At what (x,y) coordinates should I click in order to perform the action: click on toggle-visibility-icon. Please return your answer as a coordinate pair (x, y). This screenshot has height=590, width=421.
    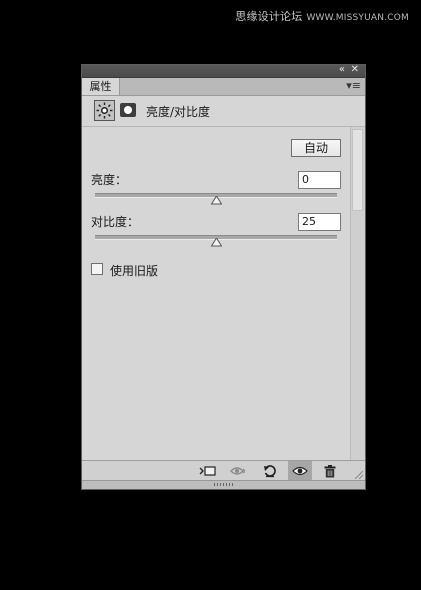
    Looking at the image, I should click on (300, 471).